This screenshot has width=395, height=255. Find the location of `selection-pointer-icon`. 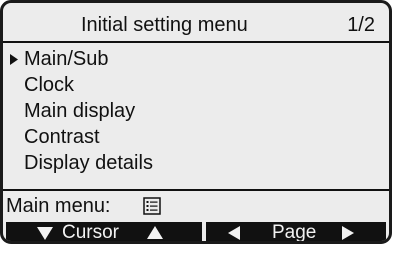

selection-pointer-icon is located at coordinates (14, 59).